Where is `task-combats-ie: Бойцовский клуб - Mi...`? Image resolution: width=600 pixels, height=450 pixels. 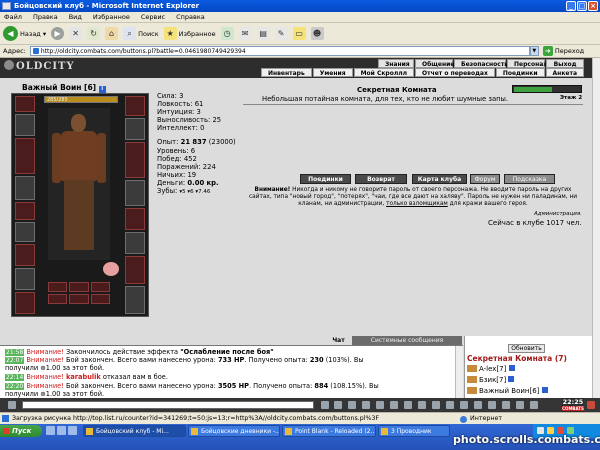
task-combats-ie: Бойцовский клуб - Mi... is located at coordinates (134, 431).